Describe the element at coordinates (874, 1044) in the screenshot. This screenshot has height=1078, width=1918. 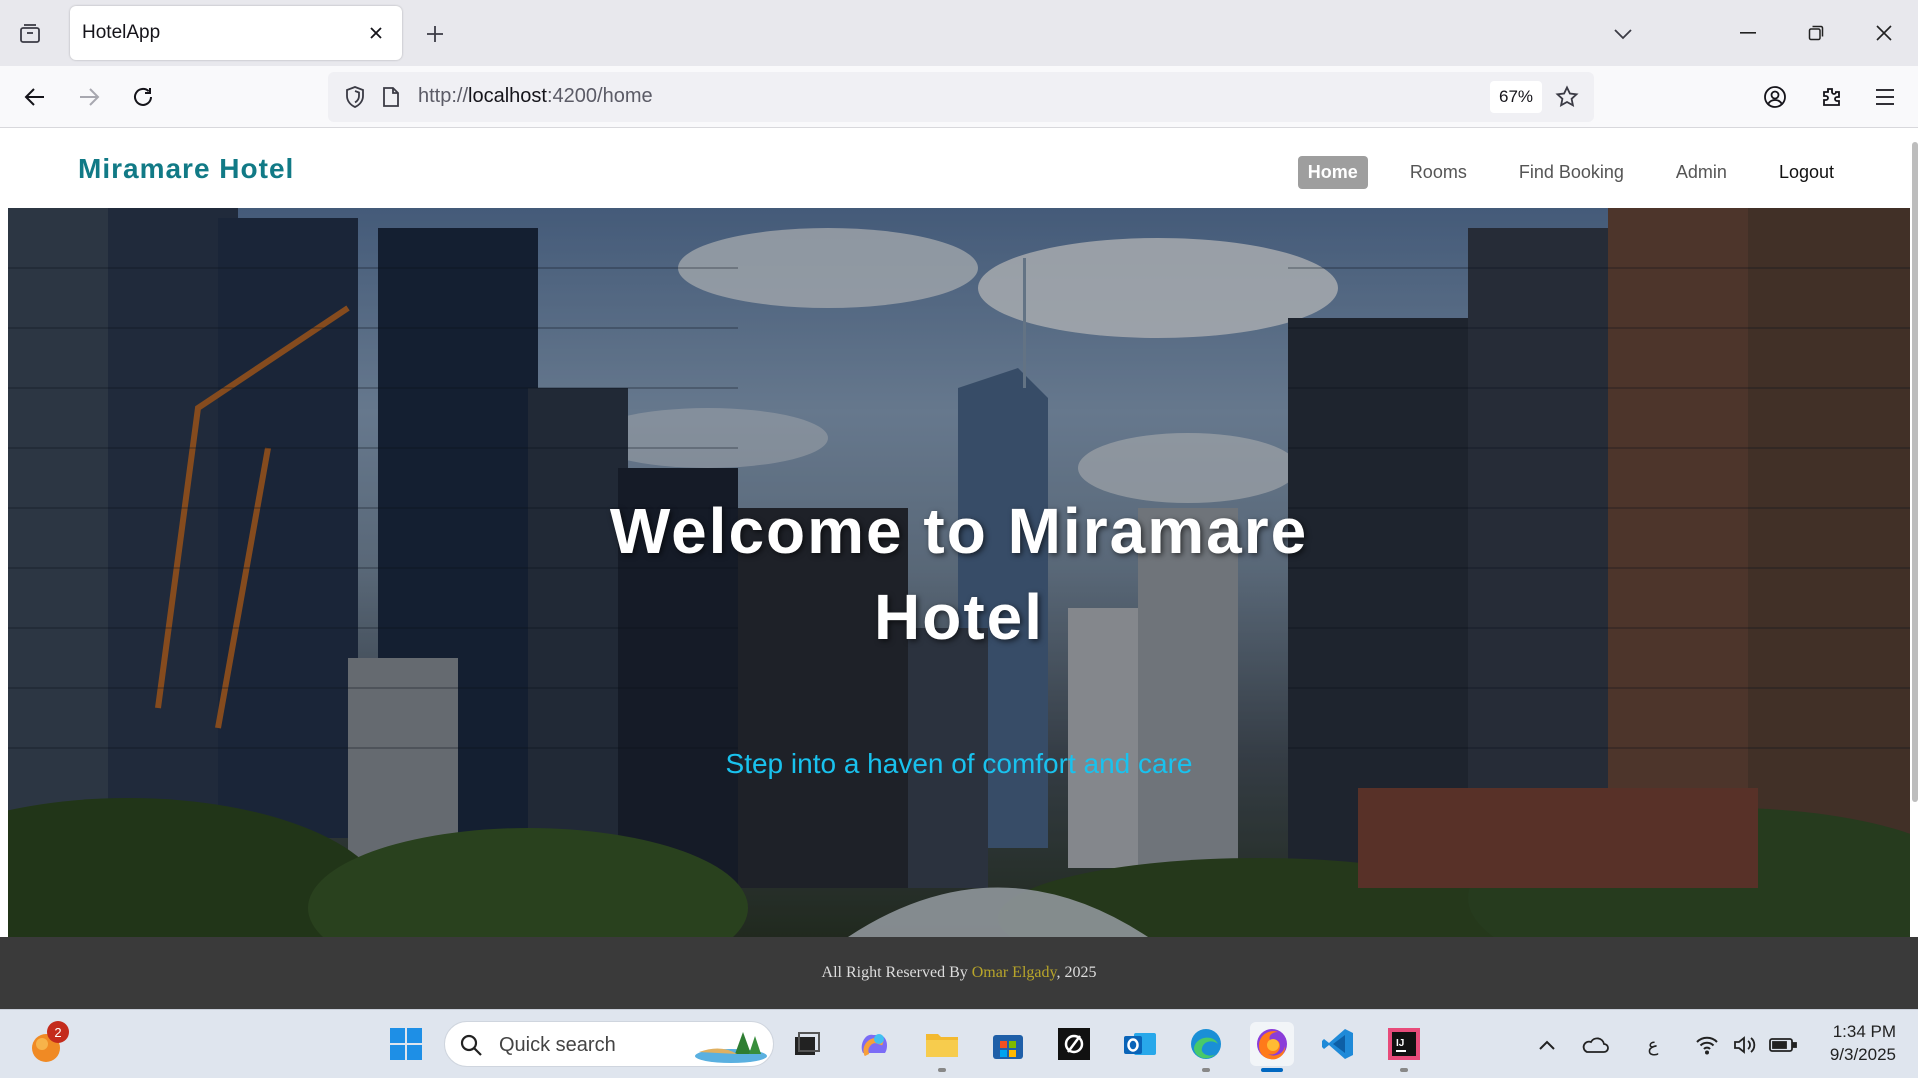
I see `copilot-icon` at that location.